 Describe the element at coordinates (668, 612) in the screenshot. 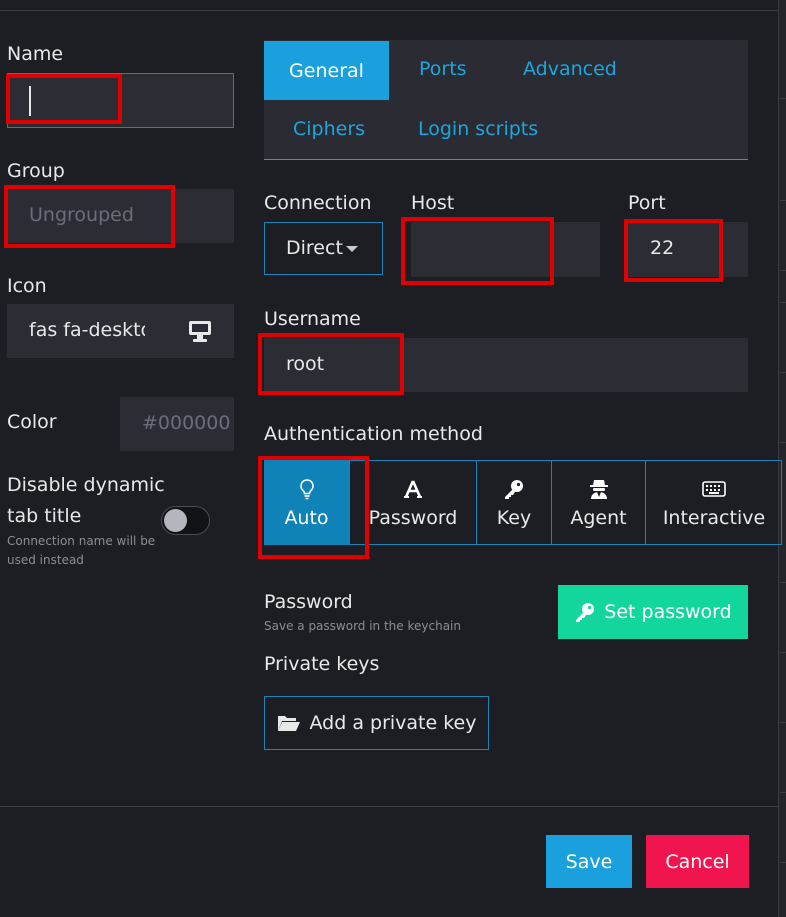

I see `set-password-label: Set password` at that location.